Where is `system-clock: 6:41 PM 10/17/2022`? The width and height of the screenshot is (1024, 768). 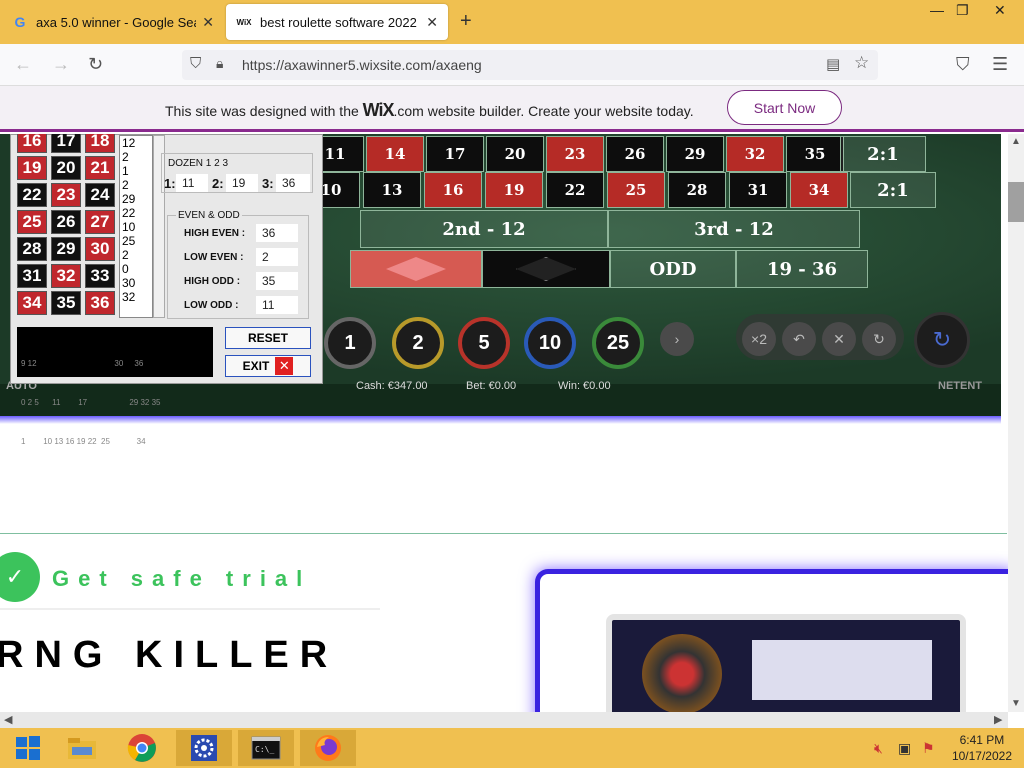
system-clock: 6:41 PM 10/17/2022 is located at coordinates (982, 748).